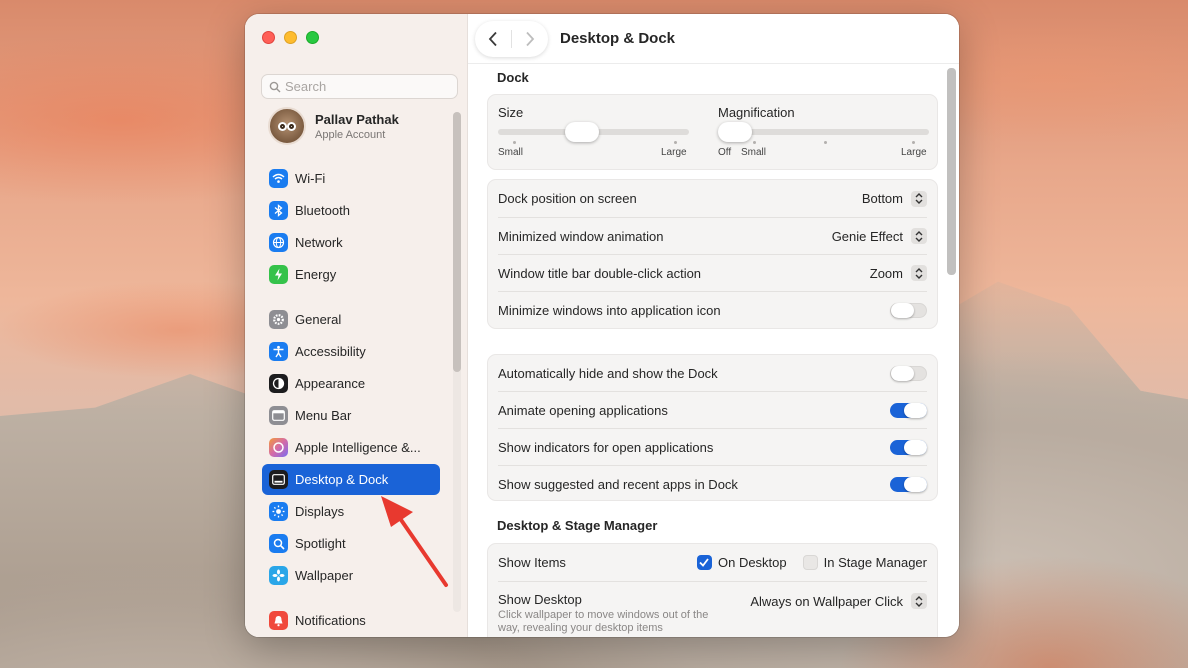  What do you see at coordinates (414, 541) in the screenshot?
I see `annotation-arrow-icon` at bounding box center [414, 541].